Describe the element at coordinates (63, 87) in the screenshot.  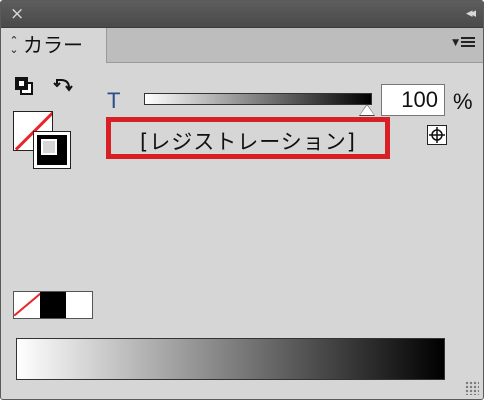
I see `swap-fill-stroke-icon` at that location.